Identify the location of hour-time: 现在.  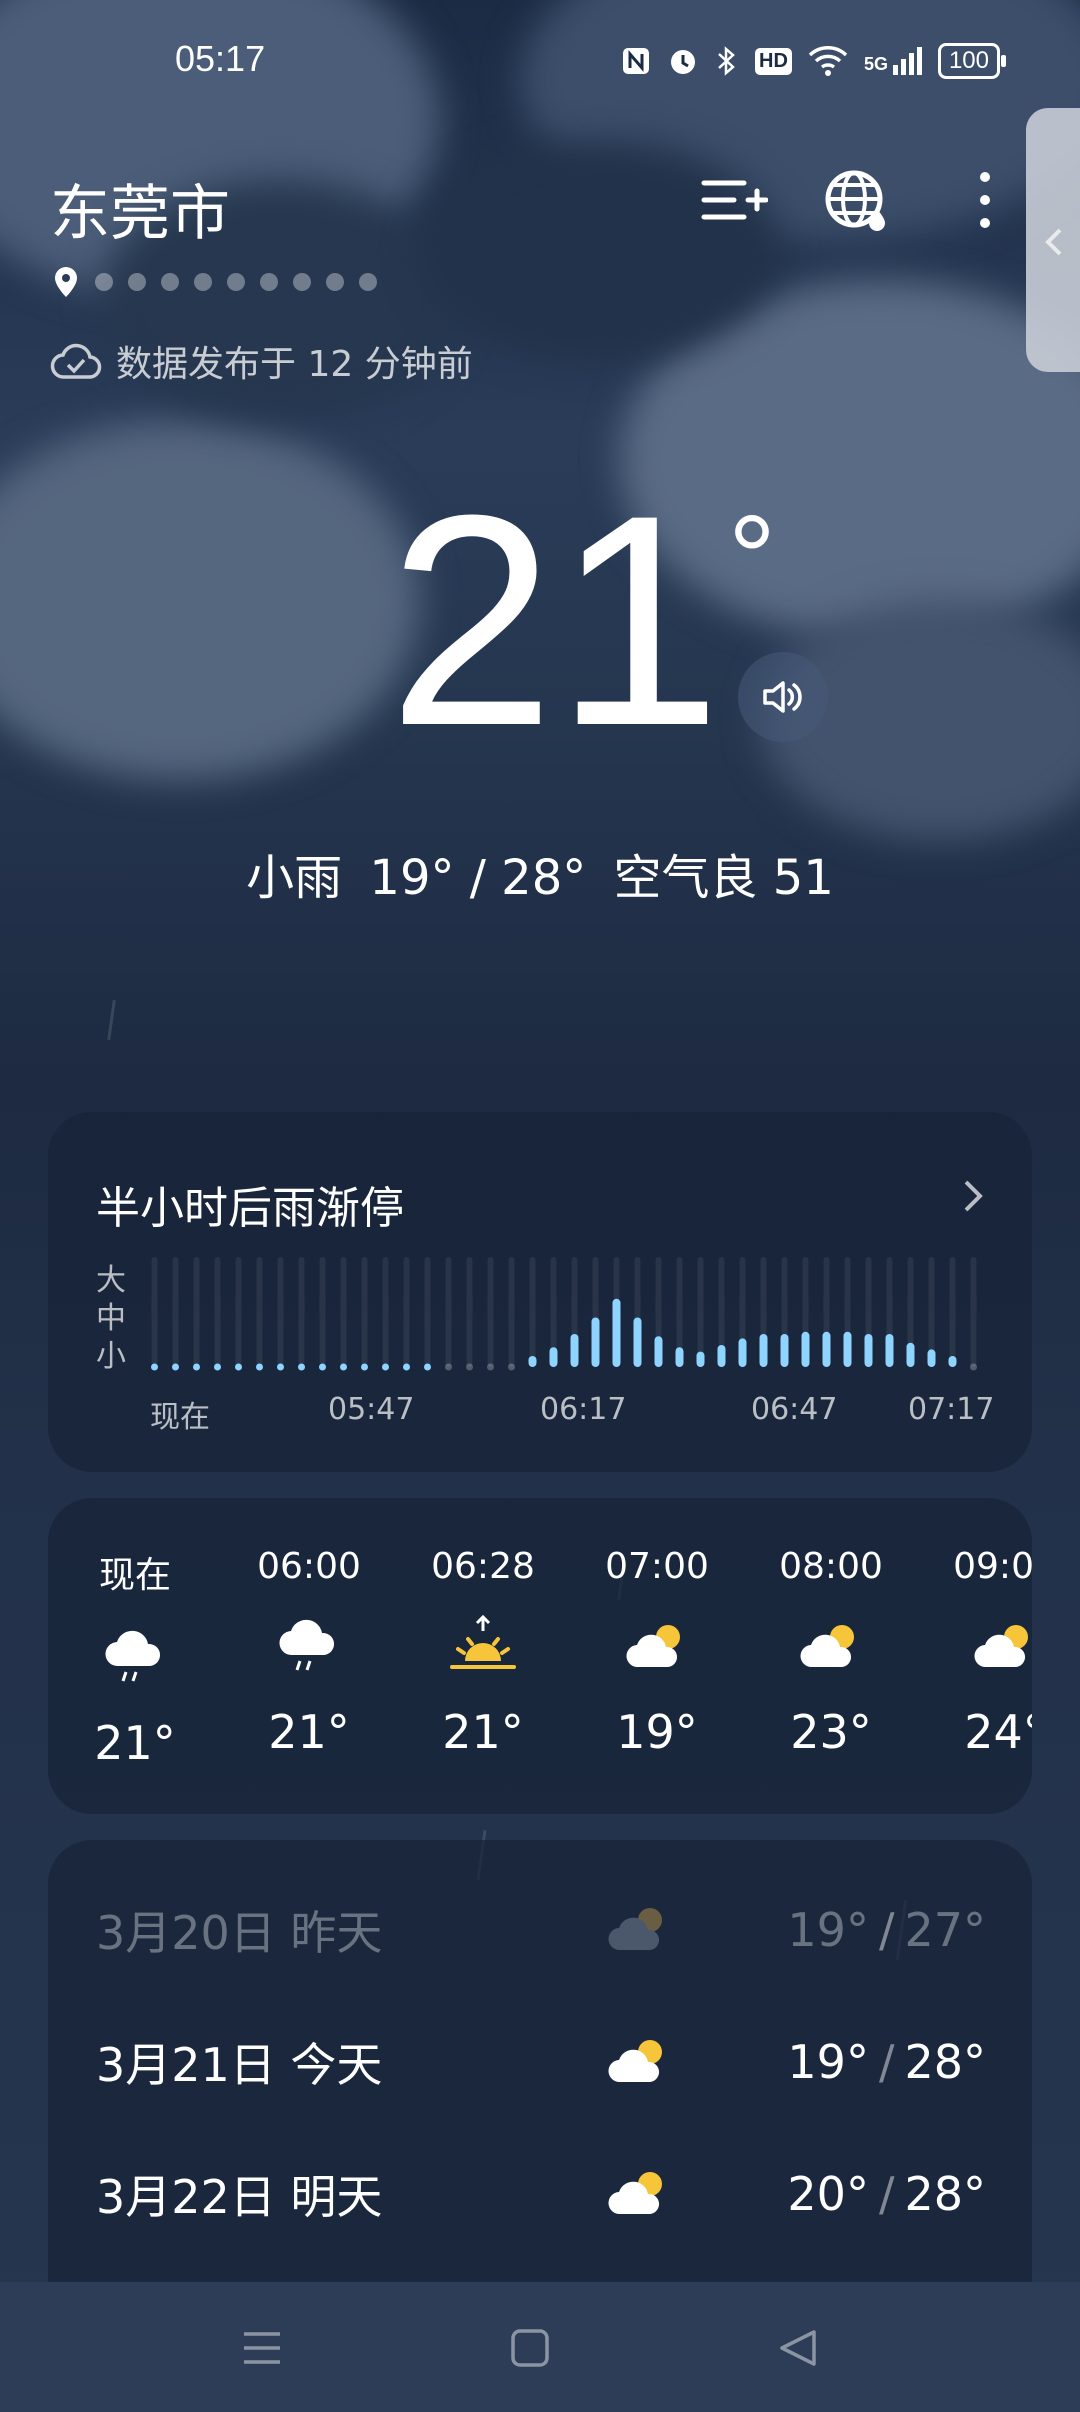
(134, 1575).